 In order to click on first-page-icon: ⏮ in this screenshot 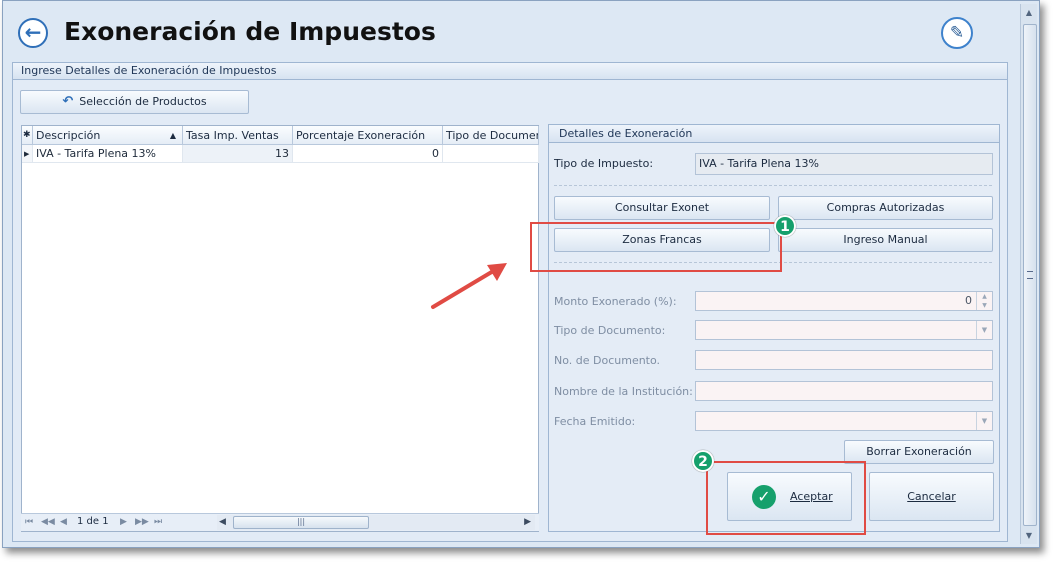, I will do `click(29, 522)`.